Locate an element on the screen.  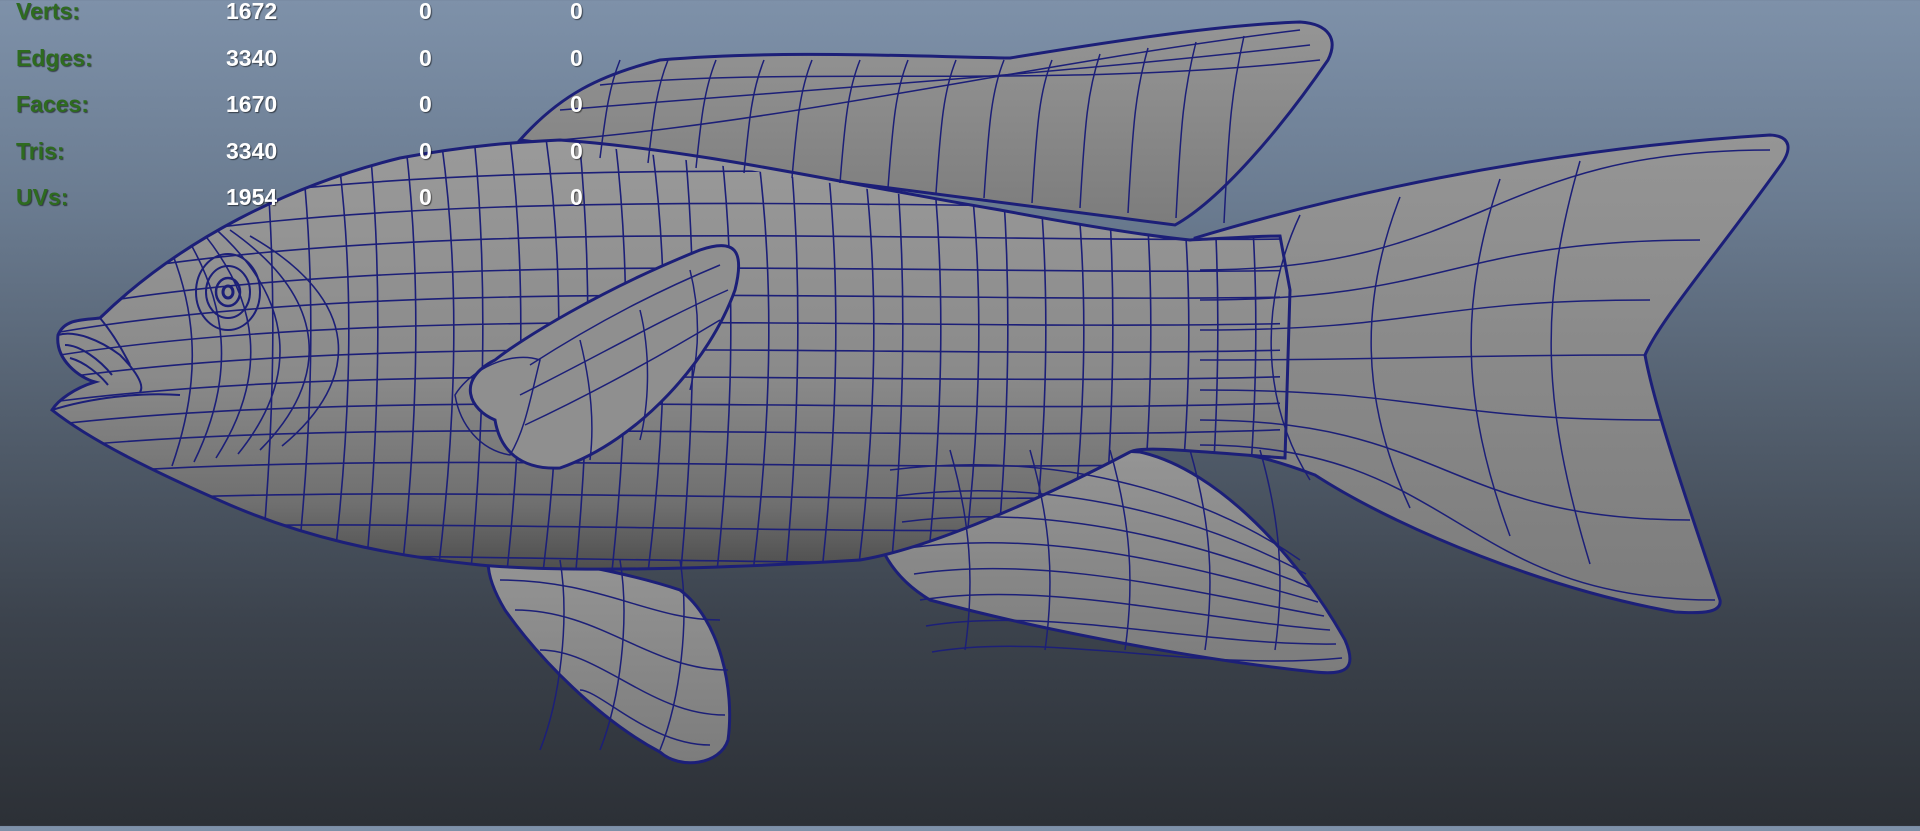
hud-value: 1954 is located at coordinates (252, 197).